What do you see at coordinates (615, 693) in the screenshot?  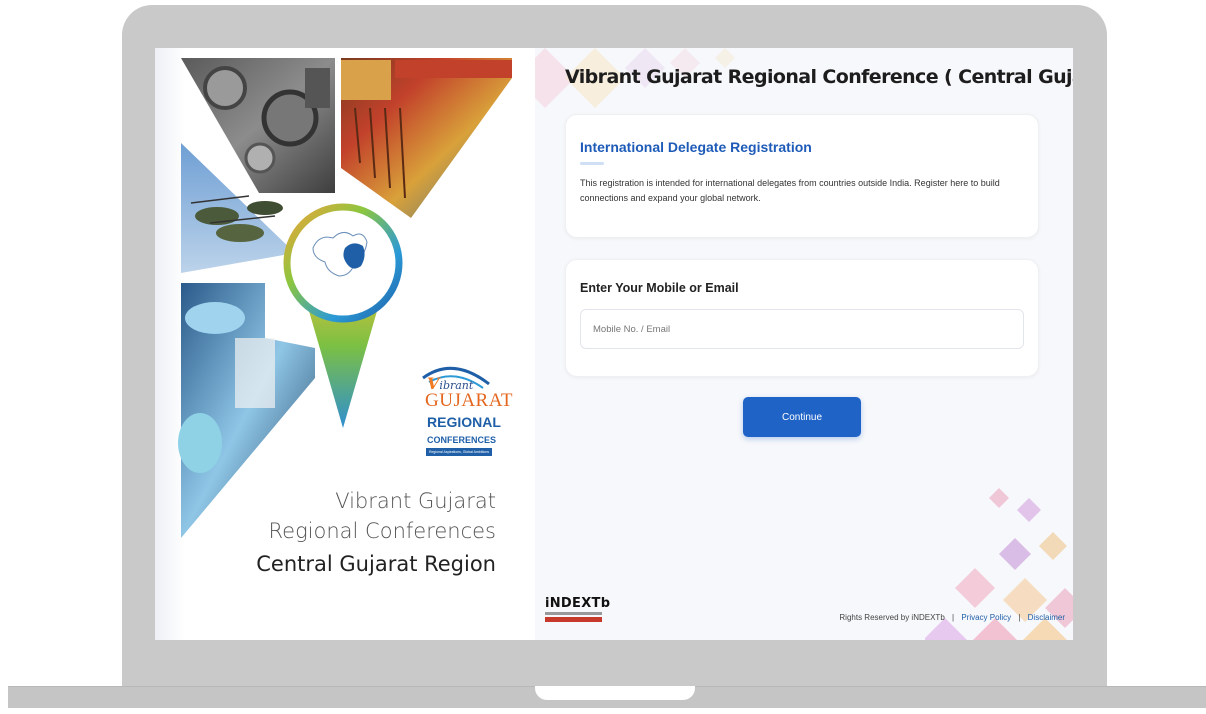 I see `laptop-notch` at bounding box center [615, 693].